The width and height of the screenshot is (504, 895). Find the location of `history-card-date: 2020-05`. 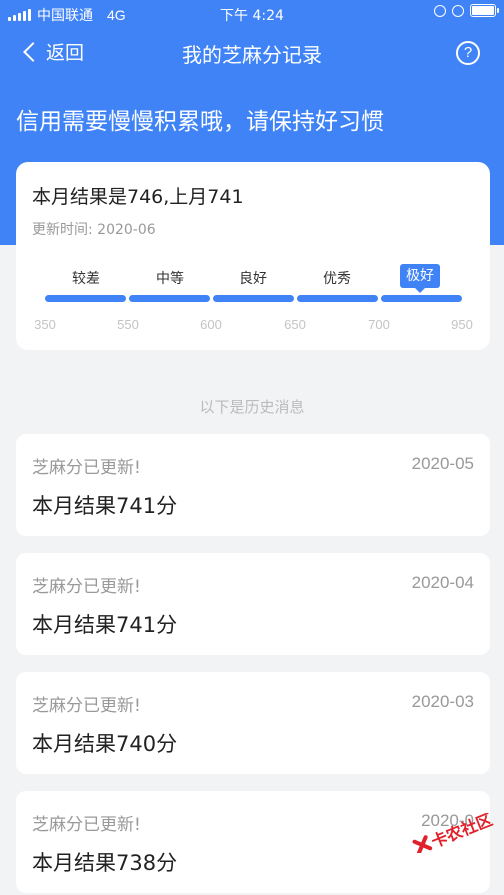

history-card-date: 2020-05 is located at coordinates (442, 463).